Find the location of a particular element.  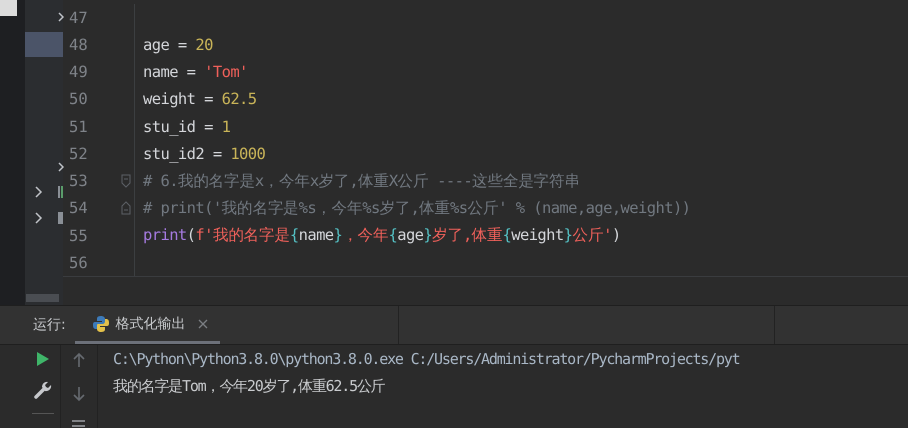

wrench-icon is located at coordinates (43, 390).